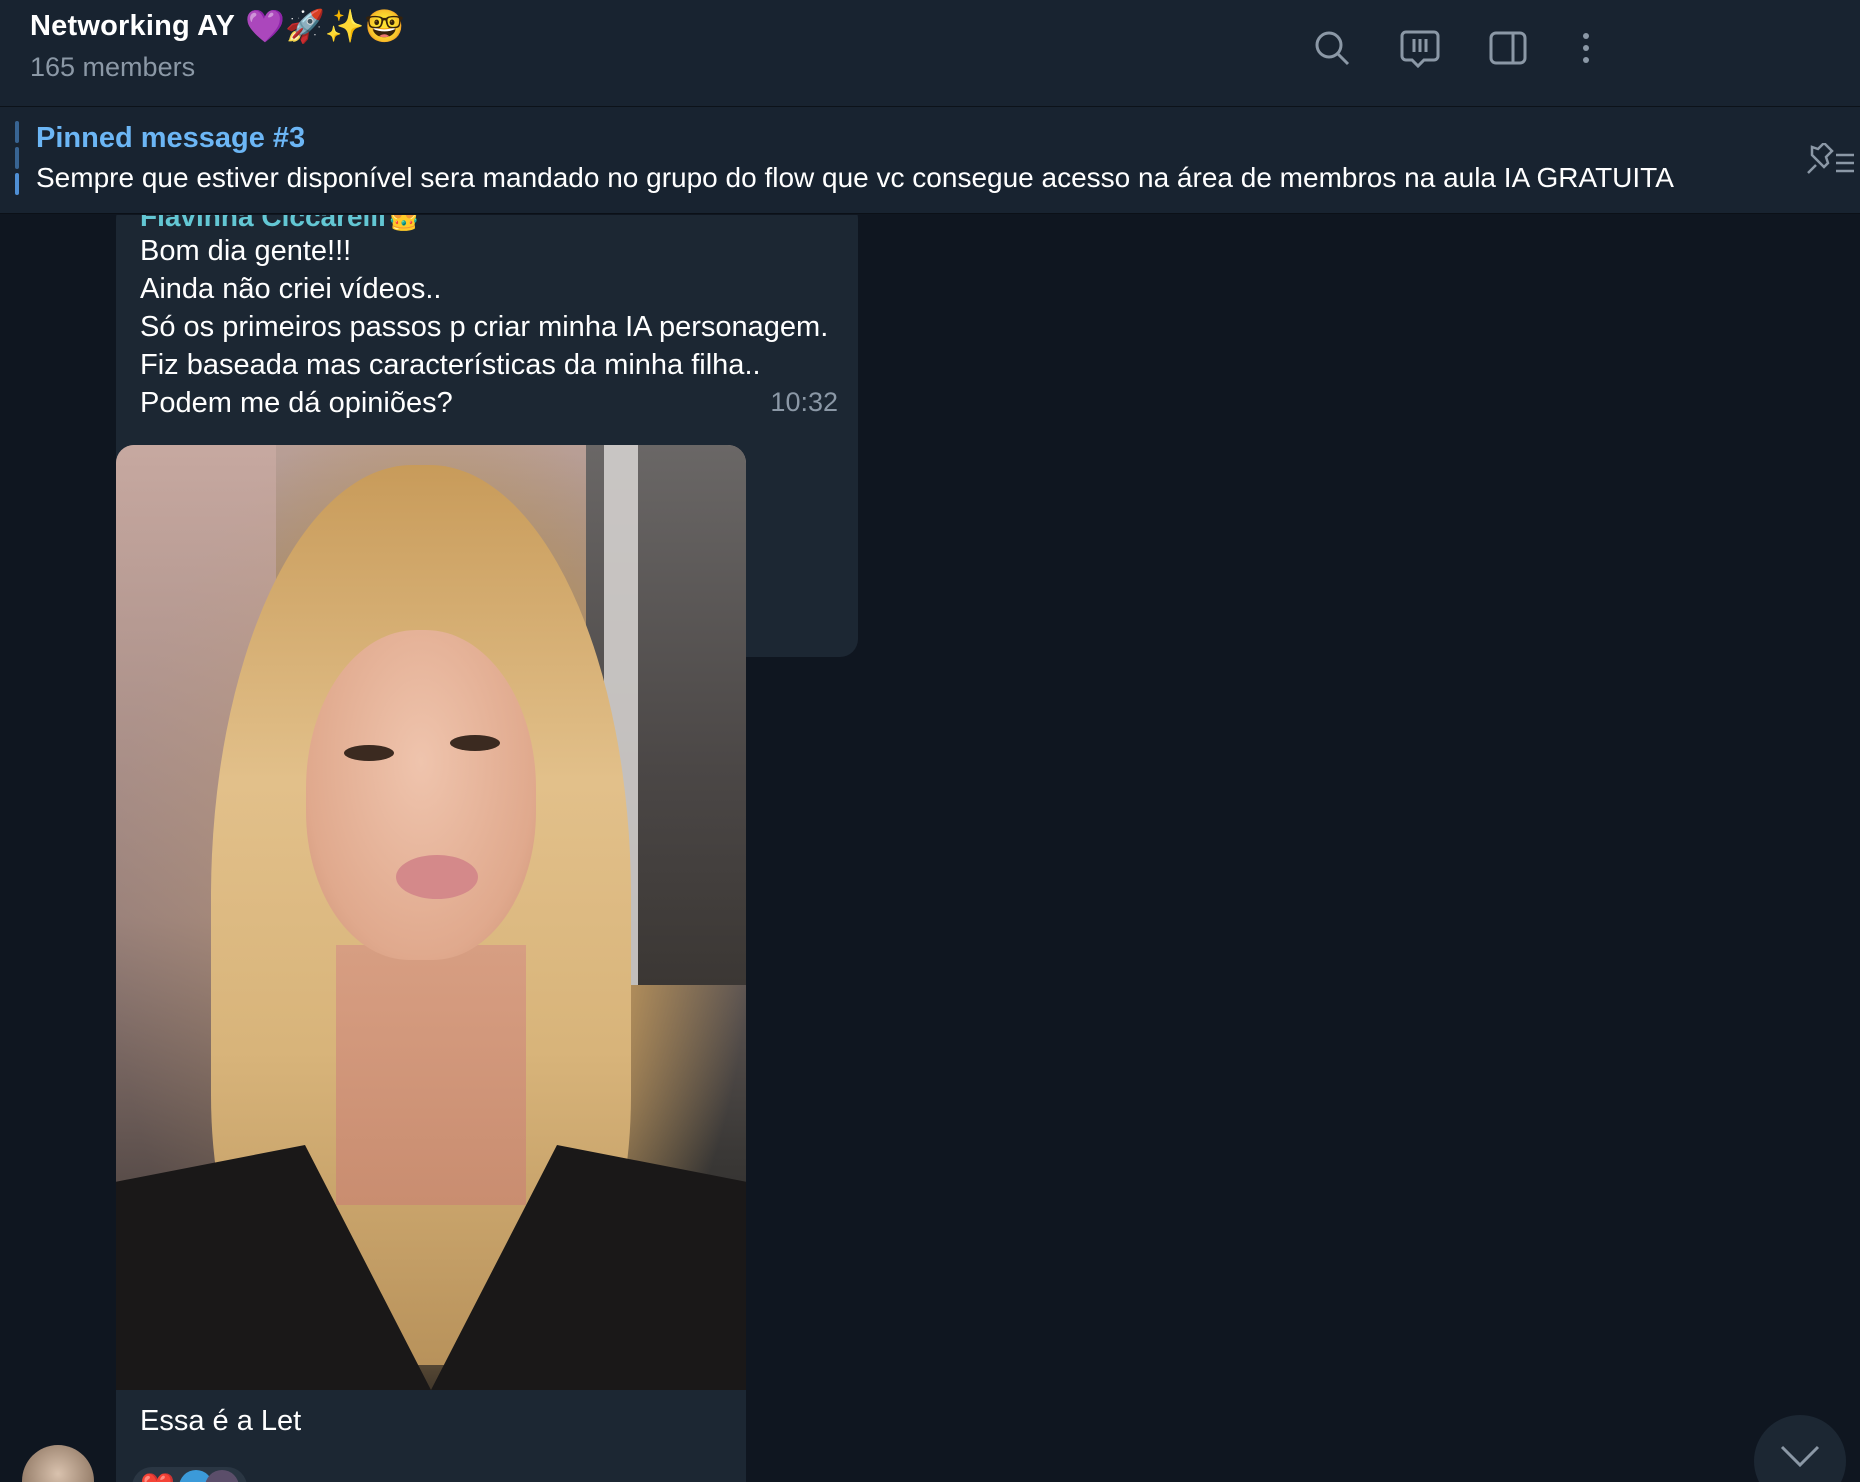  I want to click on title-emojis: 💜🚀✨🤓, so click(325, 26).